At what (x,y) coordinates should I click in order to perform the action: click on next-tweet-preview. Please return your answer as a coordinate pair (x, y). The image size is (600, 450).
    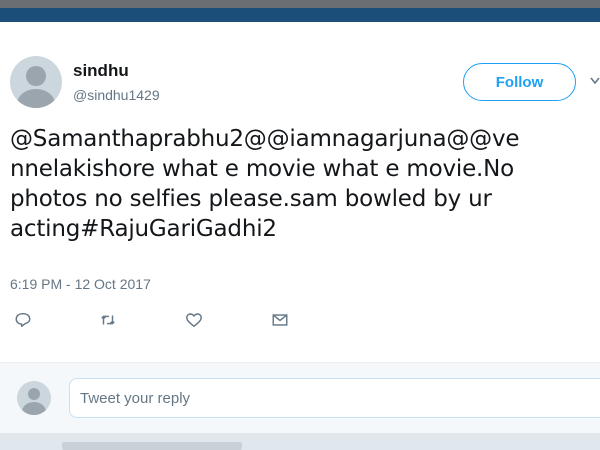
    Looking at the image, I should click on (300, 441).